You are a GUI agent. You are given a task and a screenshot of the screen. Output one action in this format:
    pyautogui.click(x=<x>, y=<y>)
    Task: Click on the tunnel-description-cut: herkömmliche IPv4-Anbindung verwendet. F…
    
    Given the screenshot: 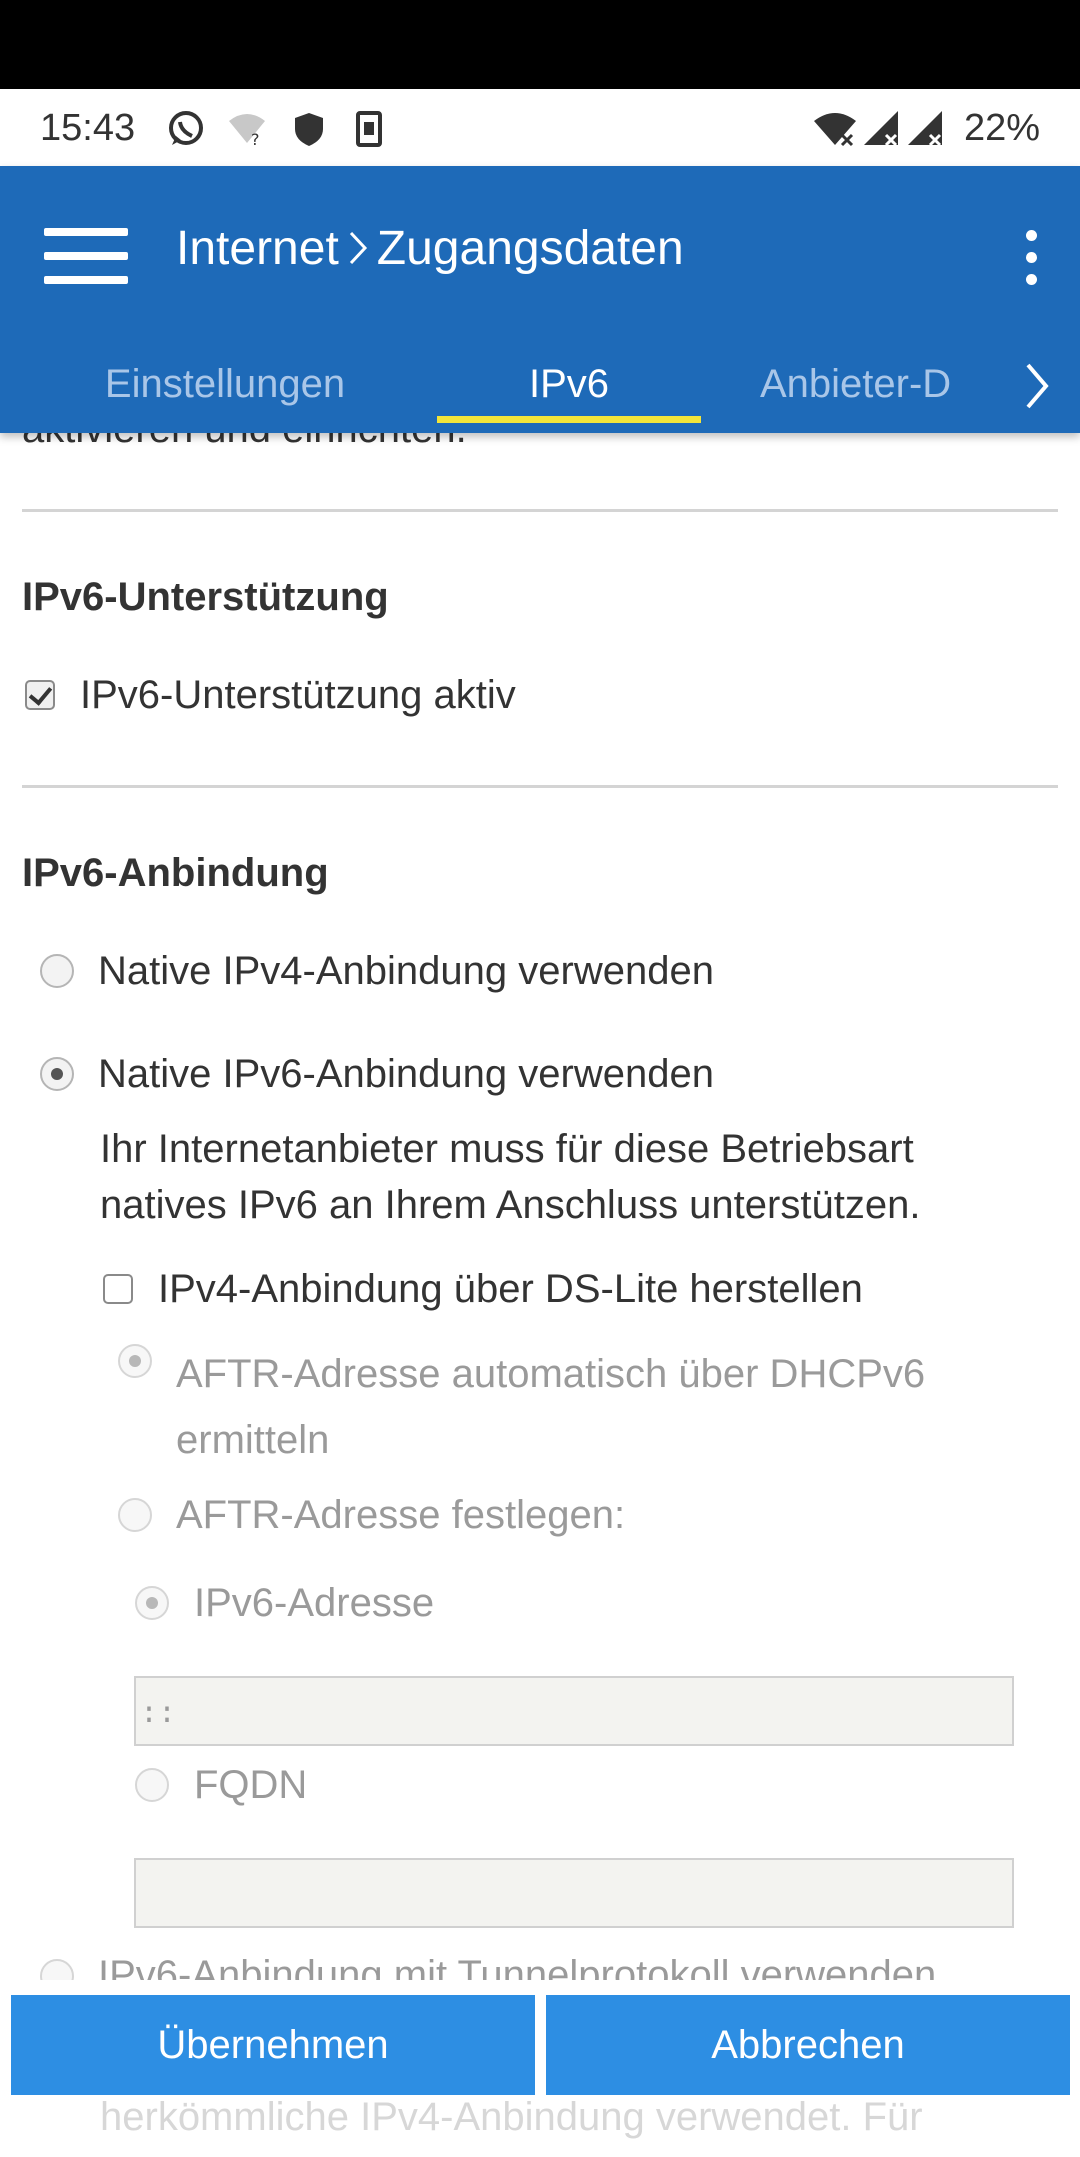 What is the action you would take?
    pyautogui.click(x=511, y=2117)
    